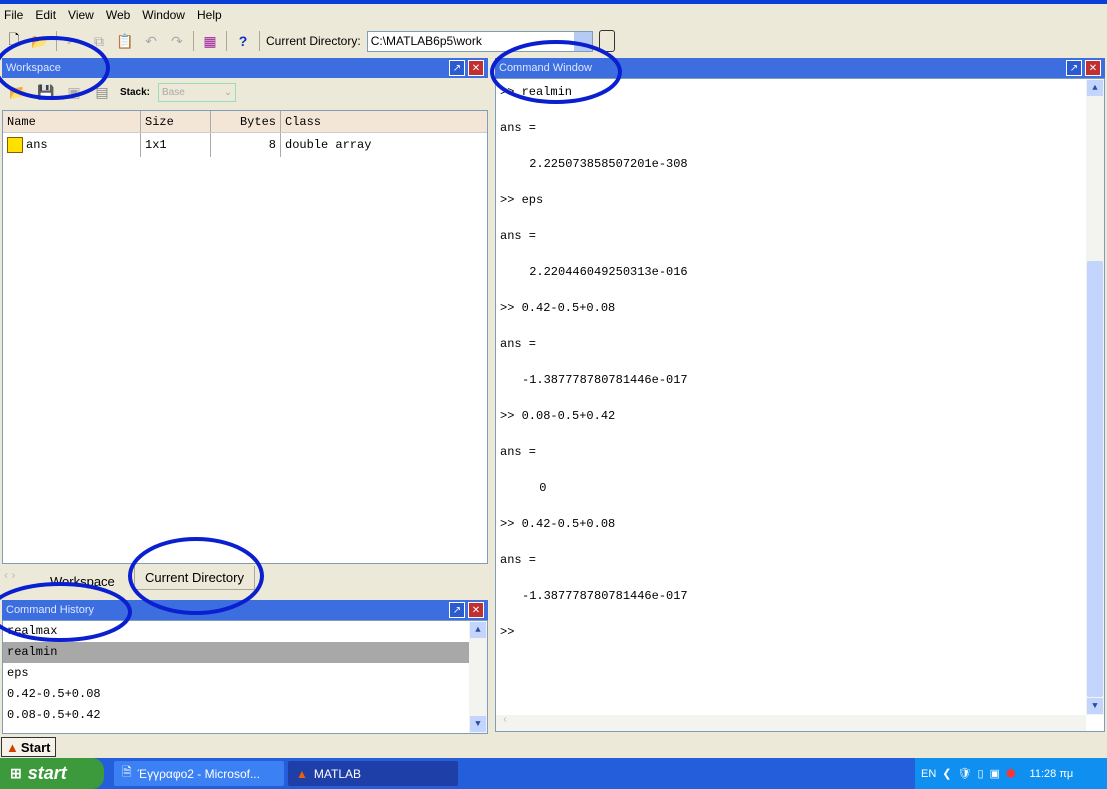  Describe the element at coordinates (800, 68) in the screenshot. I see `command-window-title-bar: Command Window ↗ ✕` at that location.